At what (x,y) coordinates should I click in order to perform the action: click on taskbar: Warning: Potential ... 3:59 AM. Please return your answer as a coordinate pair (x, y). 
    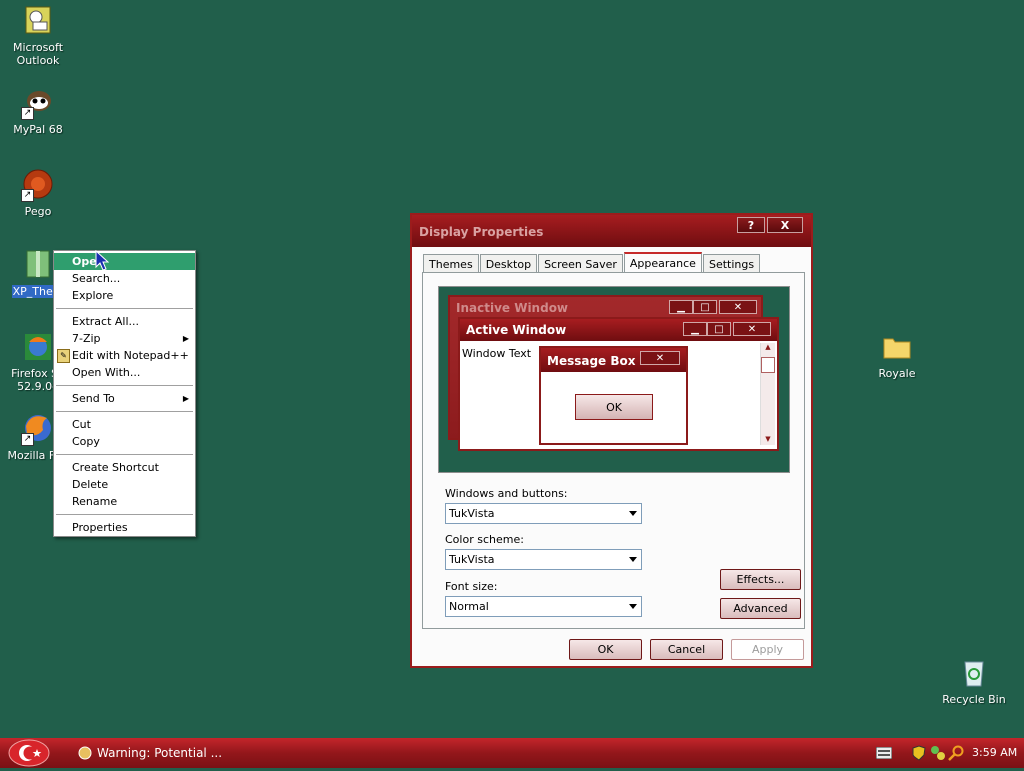
    Looking at the image, I should click on (512, 753).